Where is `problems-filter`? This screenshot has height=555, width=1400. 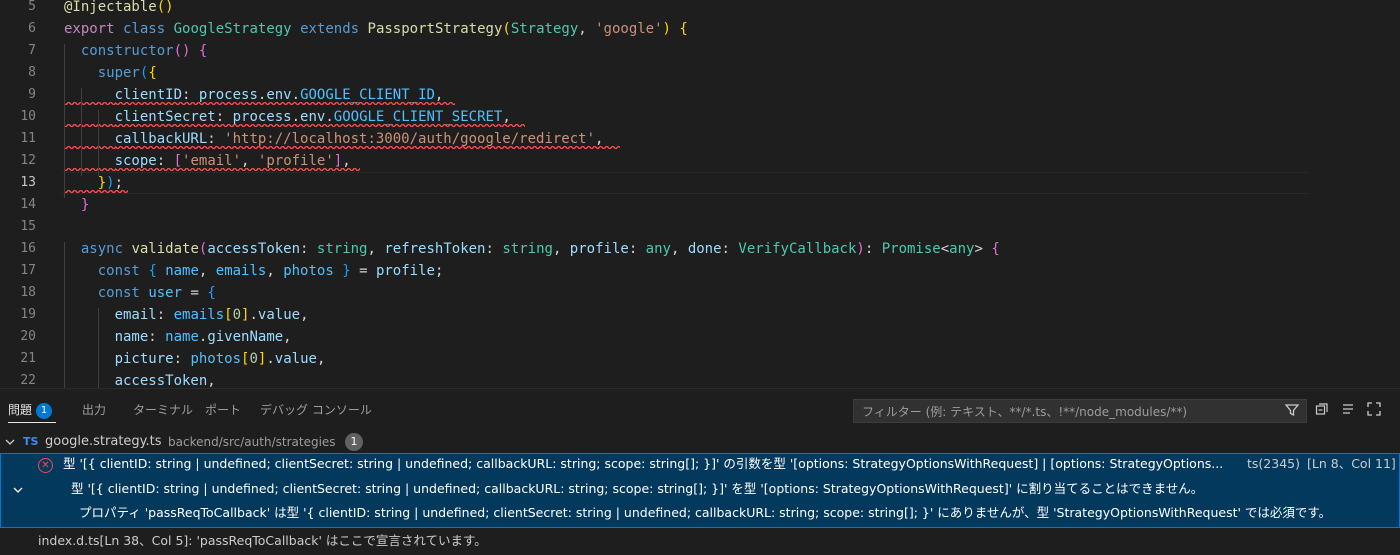
problems-filter is located at coordinates (1080, 411).